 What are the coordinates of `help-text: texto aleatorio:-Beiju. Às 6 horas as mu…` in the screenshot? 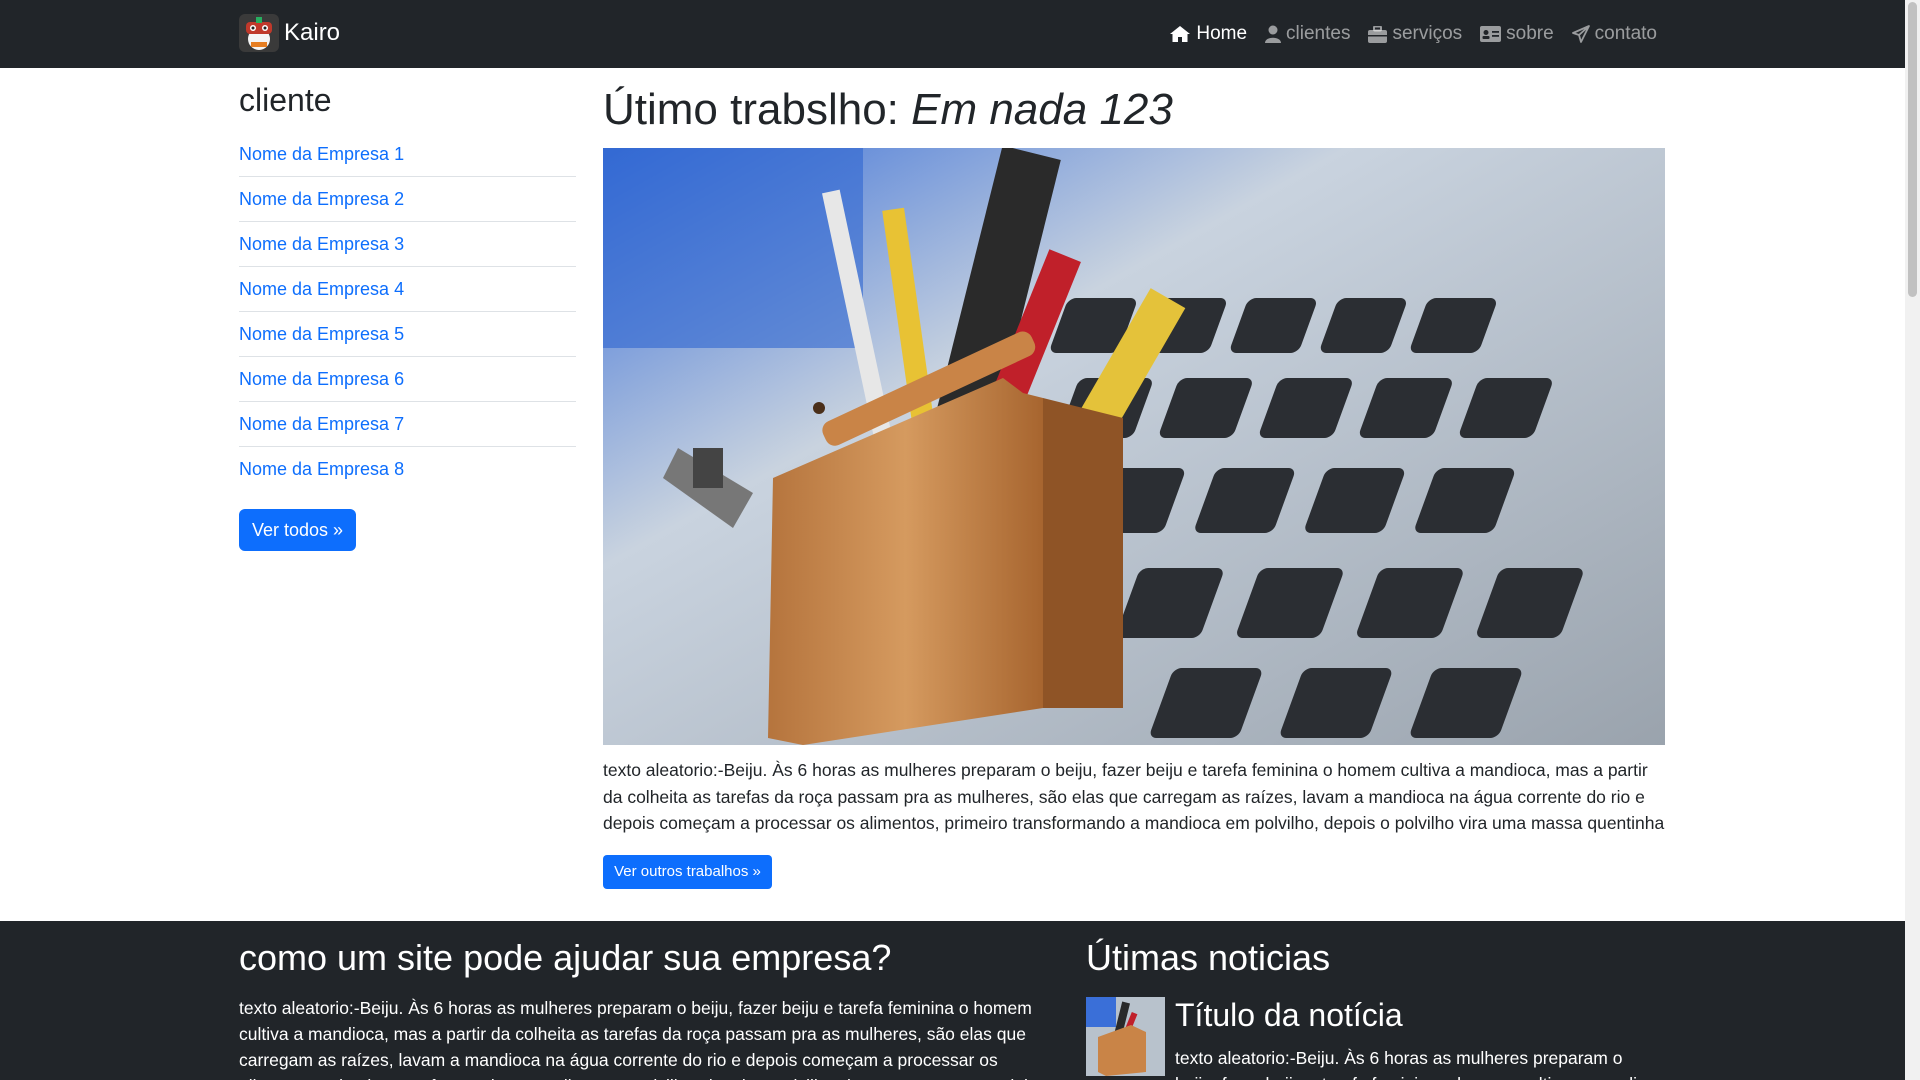 It's located at (641, 1039).